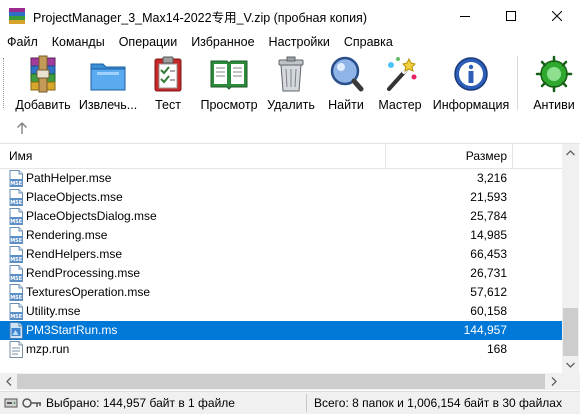 The image size is (580, 414). I want to click on info-icon, so click(471, 74).